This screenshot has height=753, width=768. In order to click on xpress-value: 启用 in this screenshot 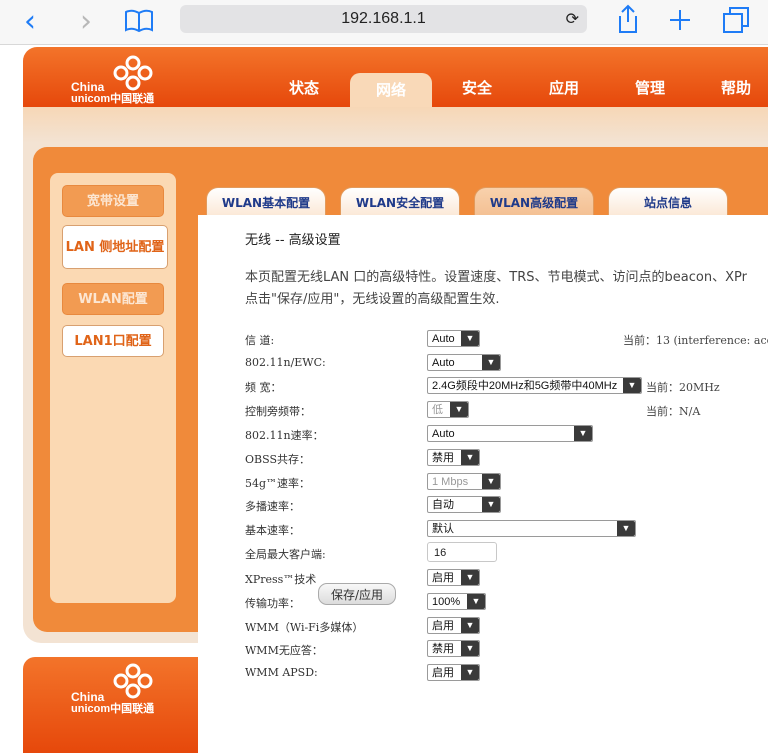, I will do `click(443, 578)`.